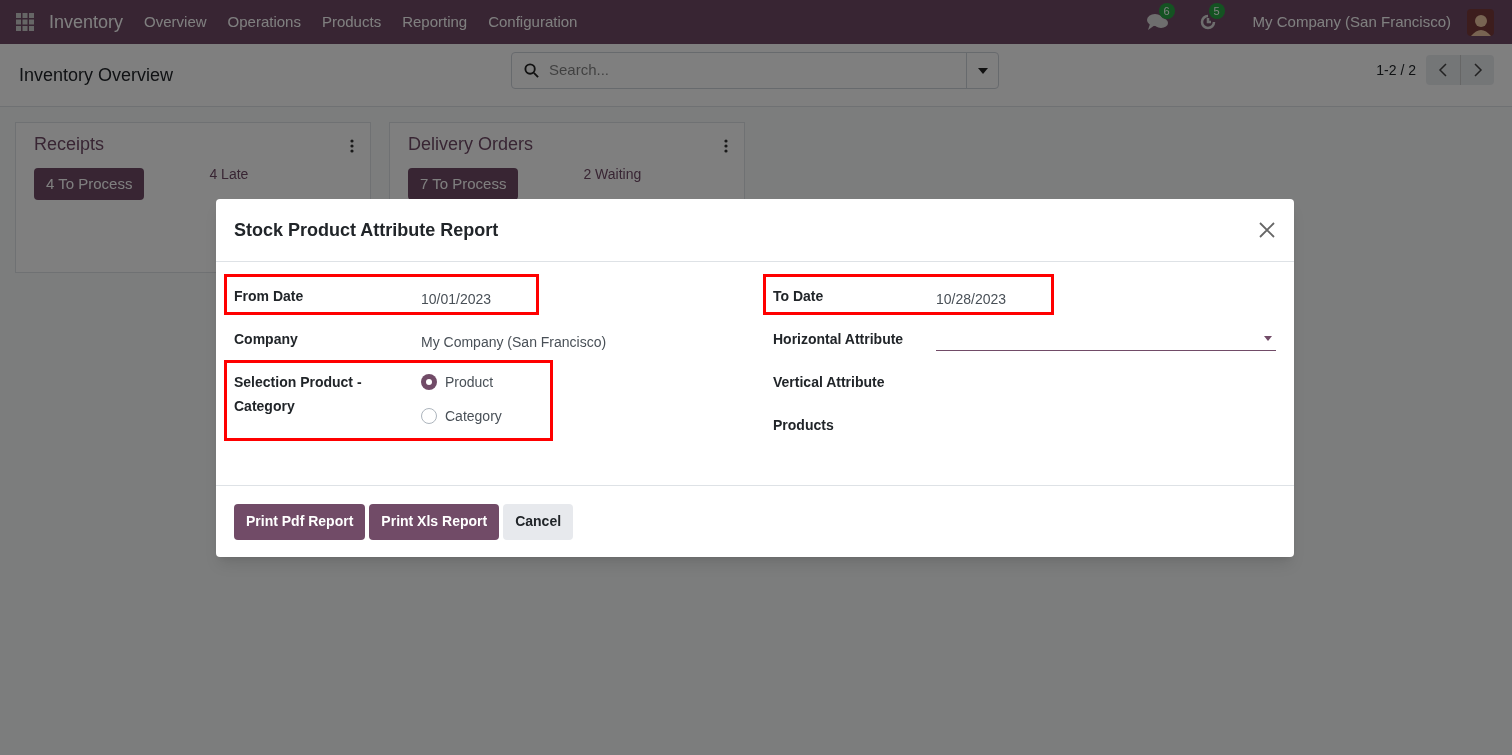 This screenshot has height=755, width=1512. I want to click on field-label: From Date, so click(269, 296).